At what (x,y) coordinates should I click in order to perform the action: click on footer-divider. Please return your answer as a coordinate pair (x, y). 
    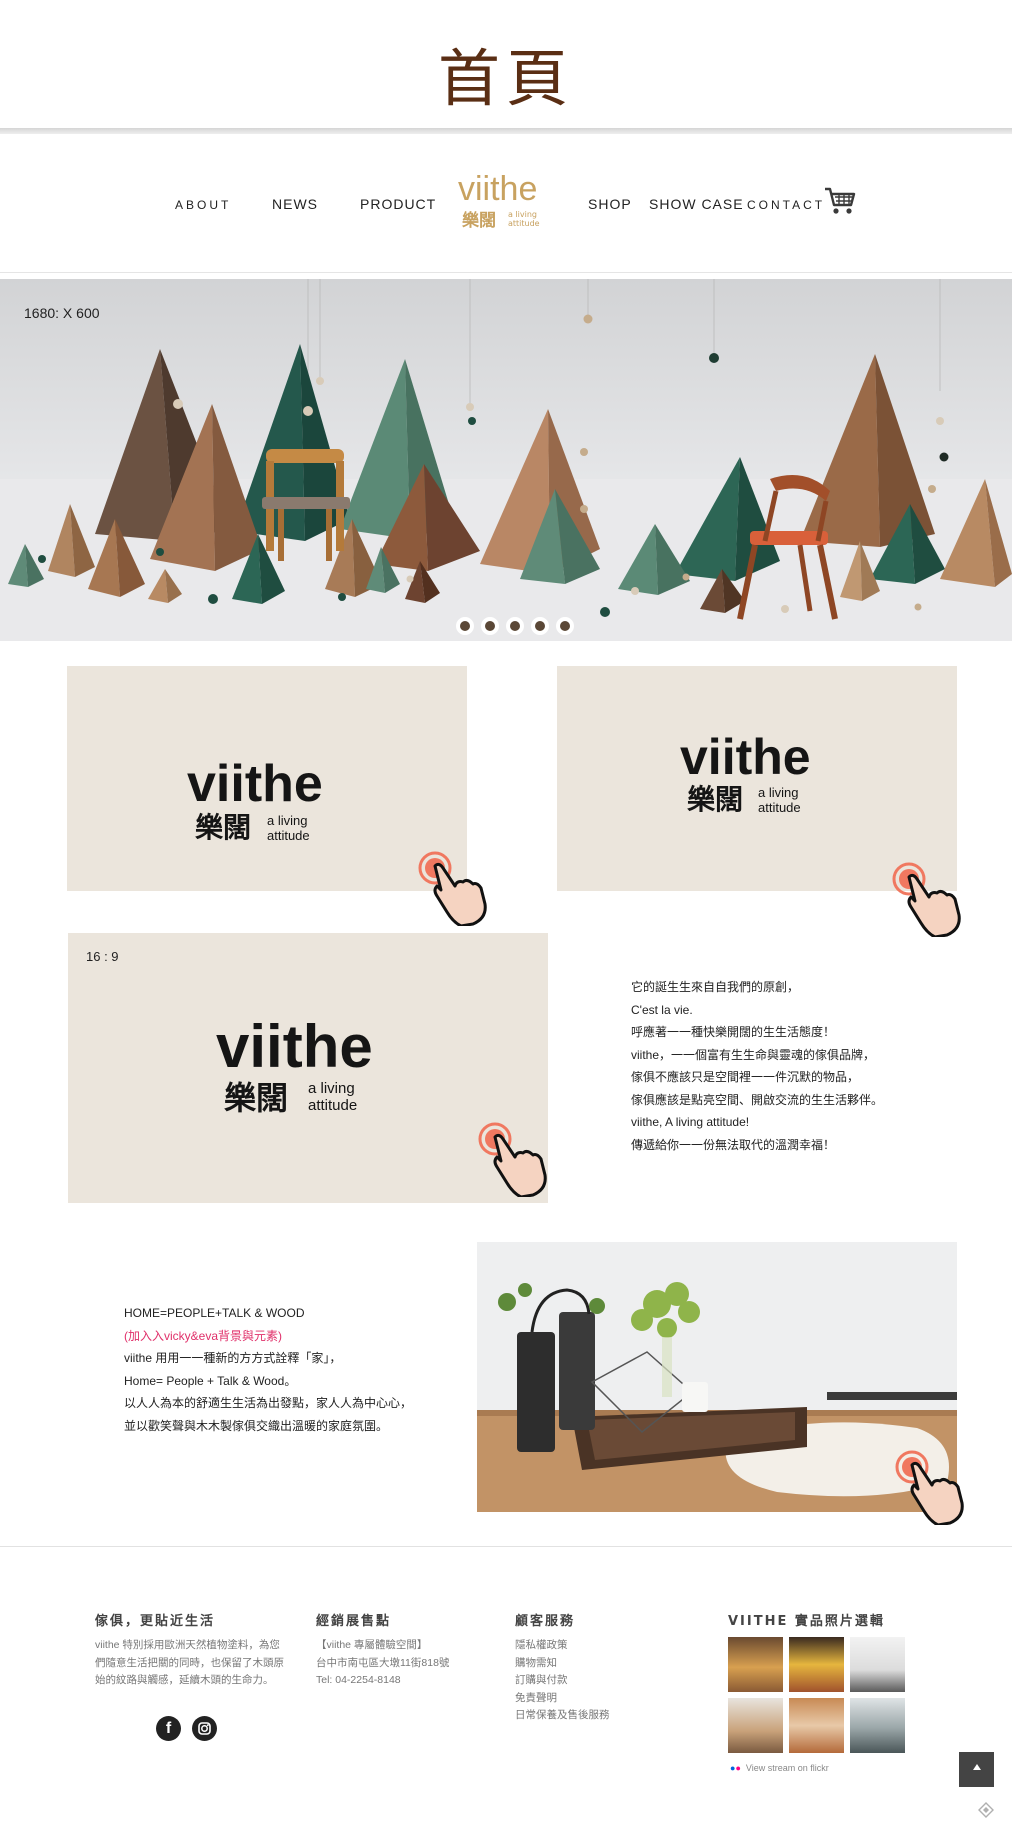
    Looking at the image, I should click on (506, 1546).